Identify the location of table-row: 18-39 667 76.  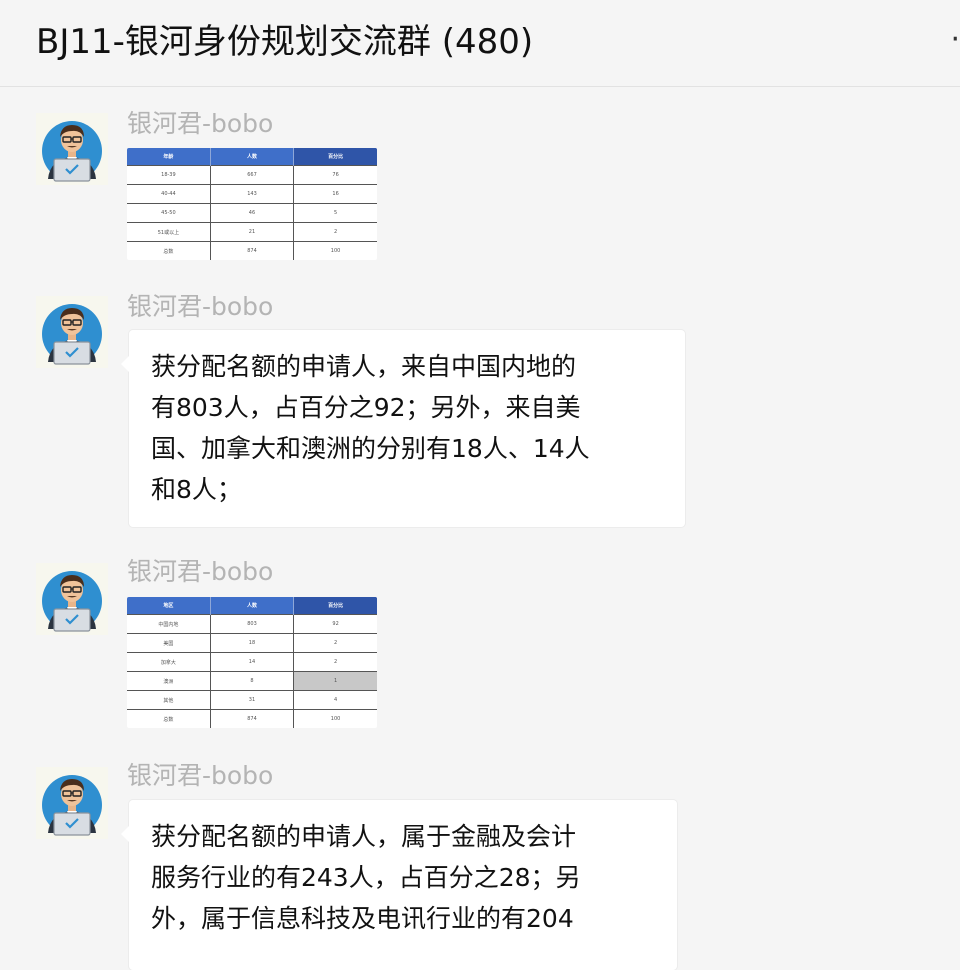
(252, 175).